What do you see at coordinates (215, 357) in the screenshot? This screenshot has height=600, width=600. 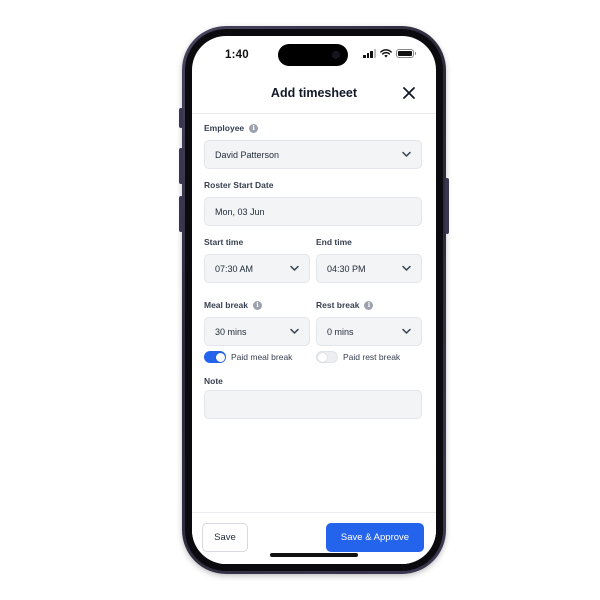 I see `paid-meal-break-toggle` at bounding box center [215, 357].